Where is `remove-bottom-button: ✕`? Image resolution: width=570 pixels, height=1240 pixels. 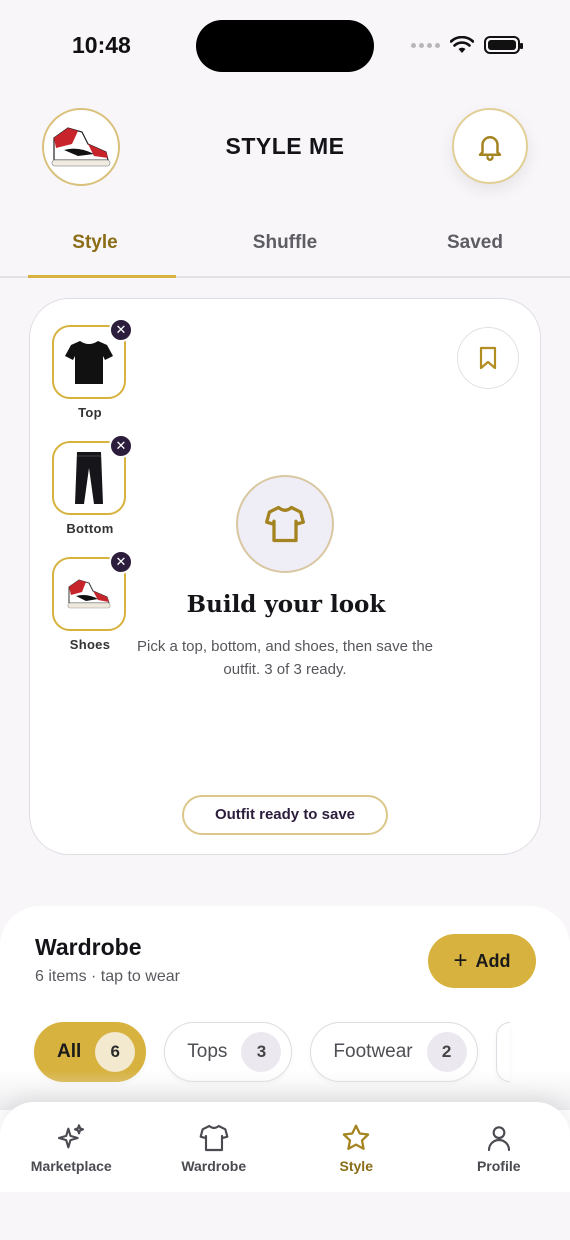
remove-bottom-button: ✕ is located at coordinates (121, 446).